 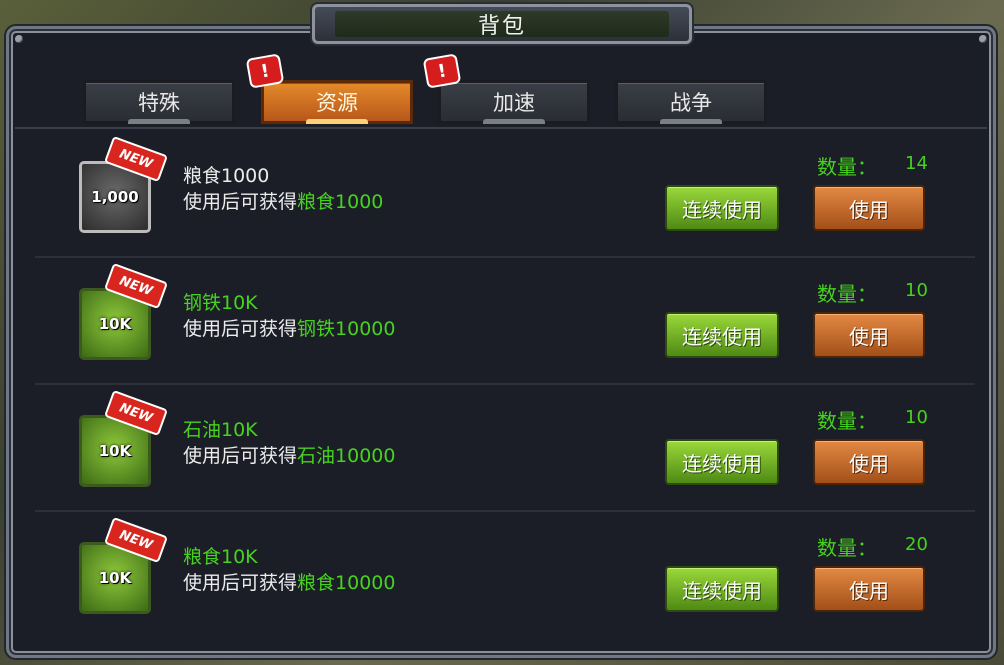 What do you see at coordinates (337, 103) in the screenshot?
I see `tab-label: 资源` at bounding box center [337, 103].